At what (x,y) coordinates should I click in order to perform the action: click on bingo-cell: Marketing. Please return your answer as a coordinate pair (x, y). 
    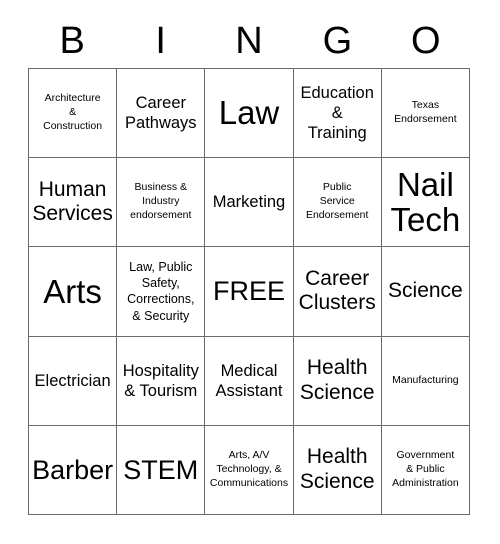
    Looking at the image, I should click on (249, 203).